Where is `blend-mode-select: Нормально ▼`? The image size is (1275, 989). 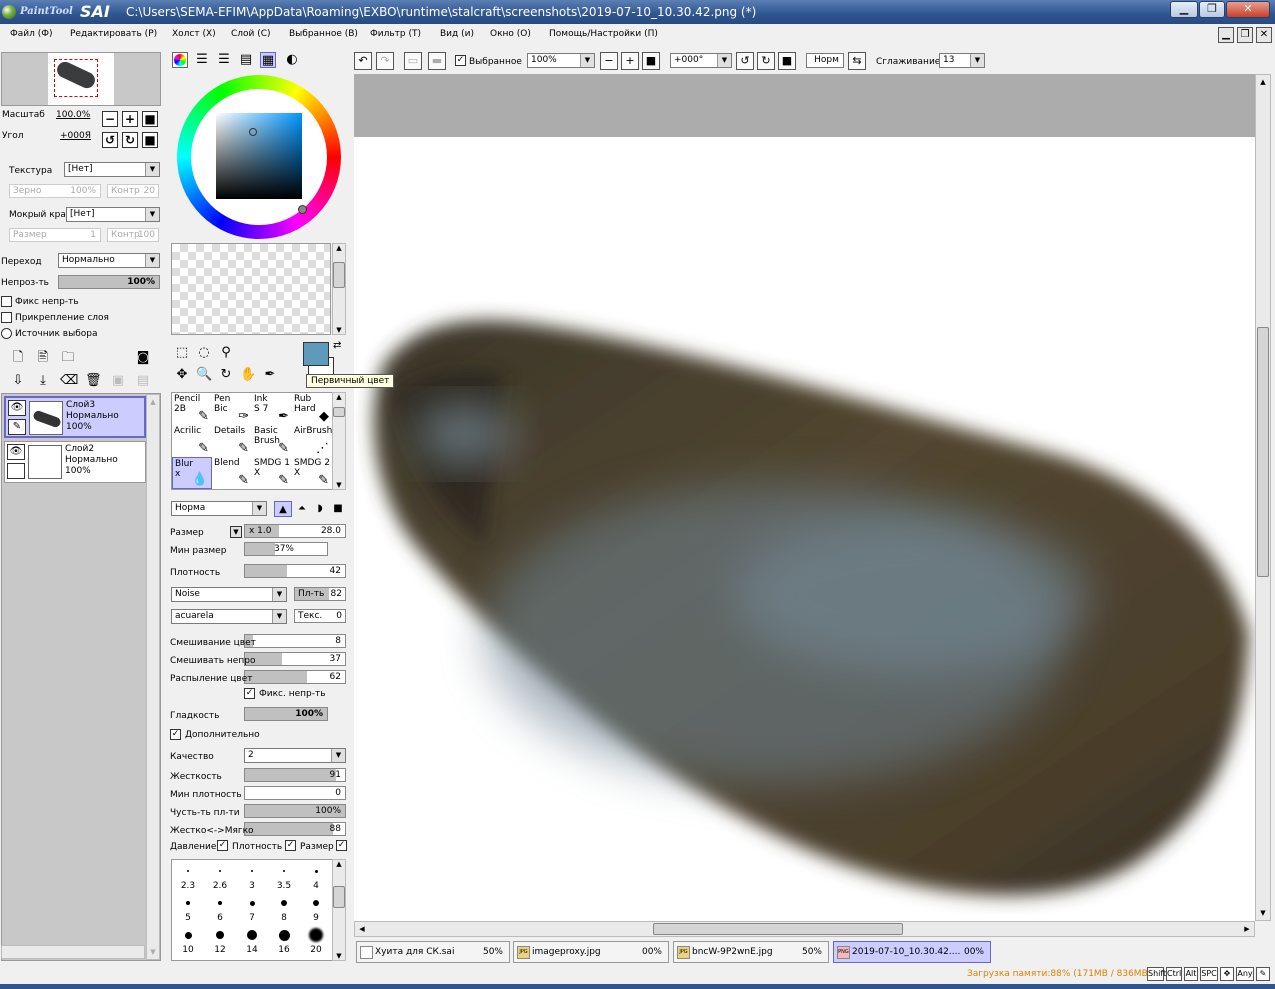 blend-mode-select: Нормально ▼ is located at coordinates (109, 260).